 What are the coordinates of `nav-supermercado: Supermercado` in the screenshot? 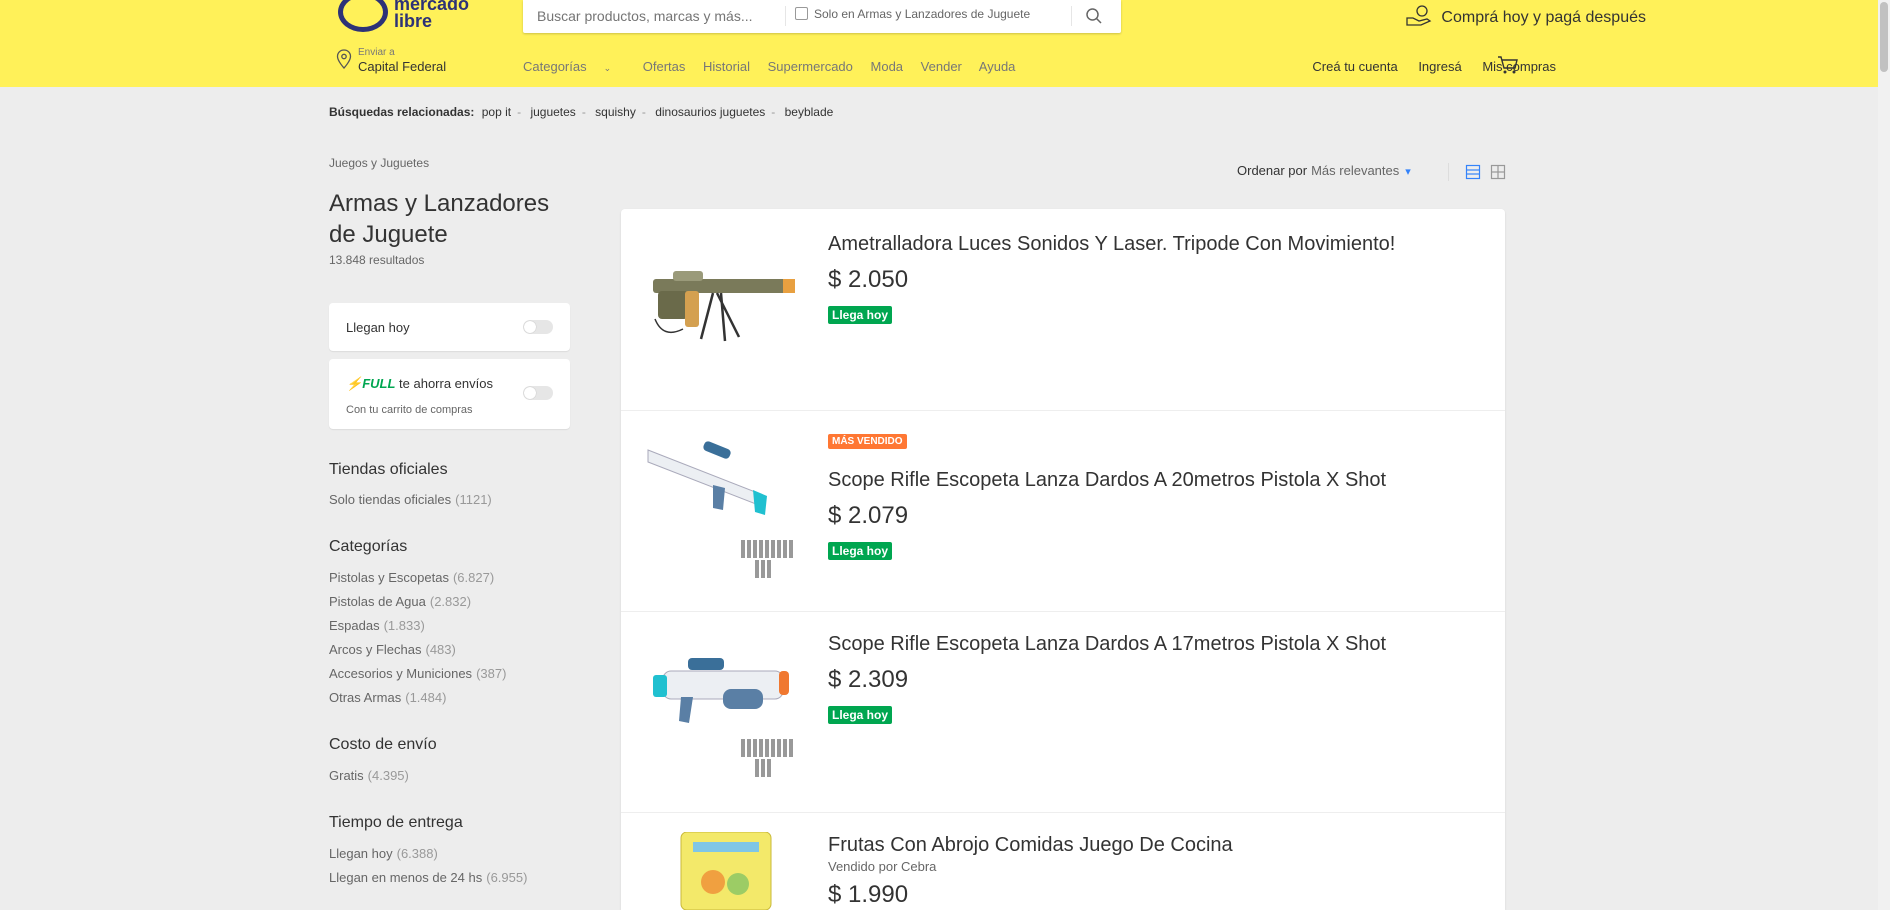 It's located at (810, 66).